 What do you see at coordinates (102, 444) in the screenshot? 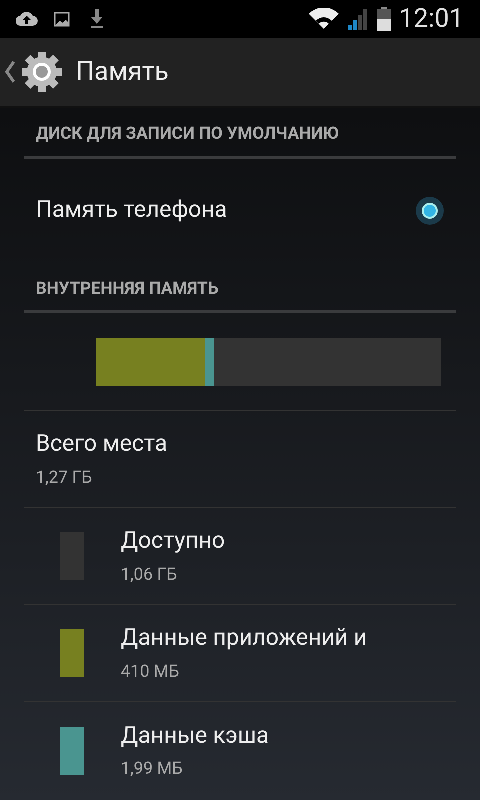
I see `item-title: Всего места` at bounding box center [102, 444].